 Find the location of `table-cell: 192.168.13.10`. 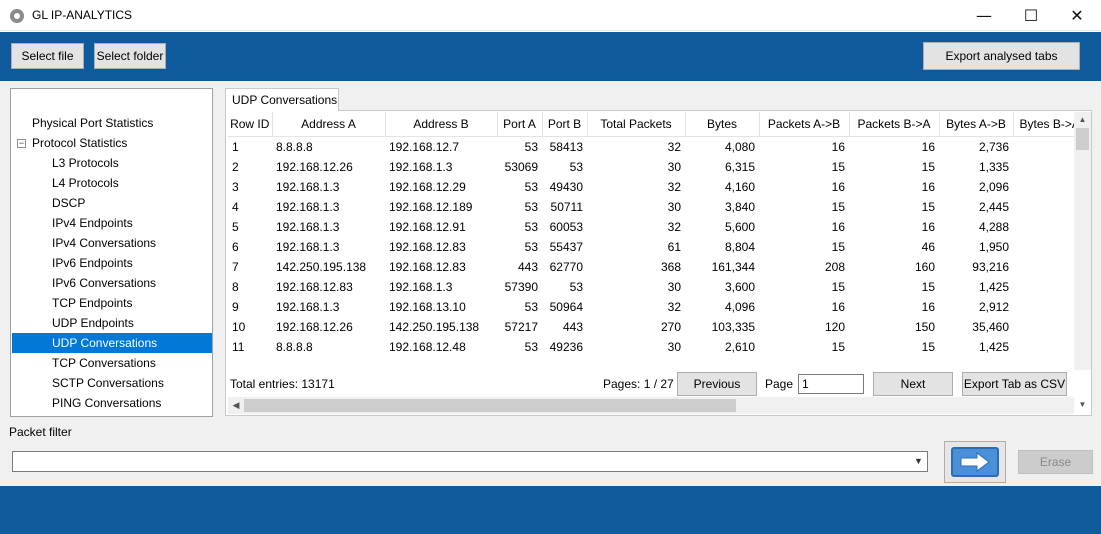

table-cell: 192.168.13.10 is located at coordinates (427, 307).